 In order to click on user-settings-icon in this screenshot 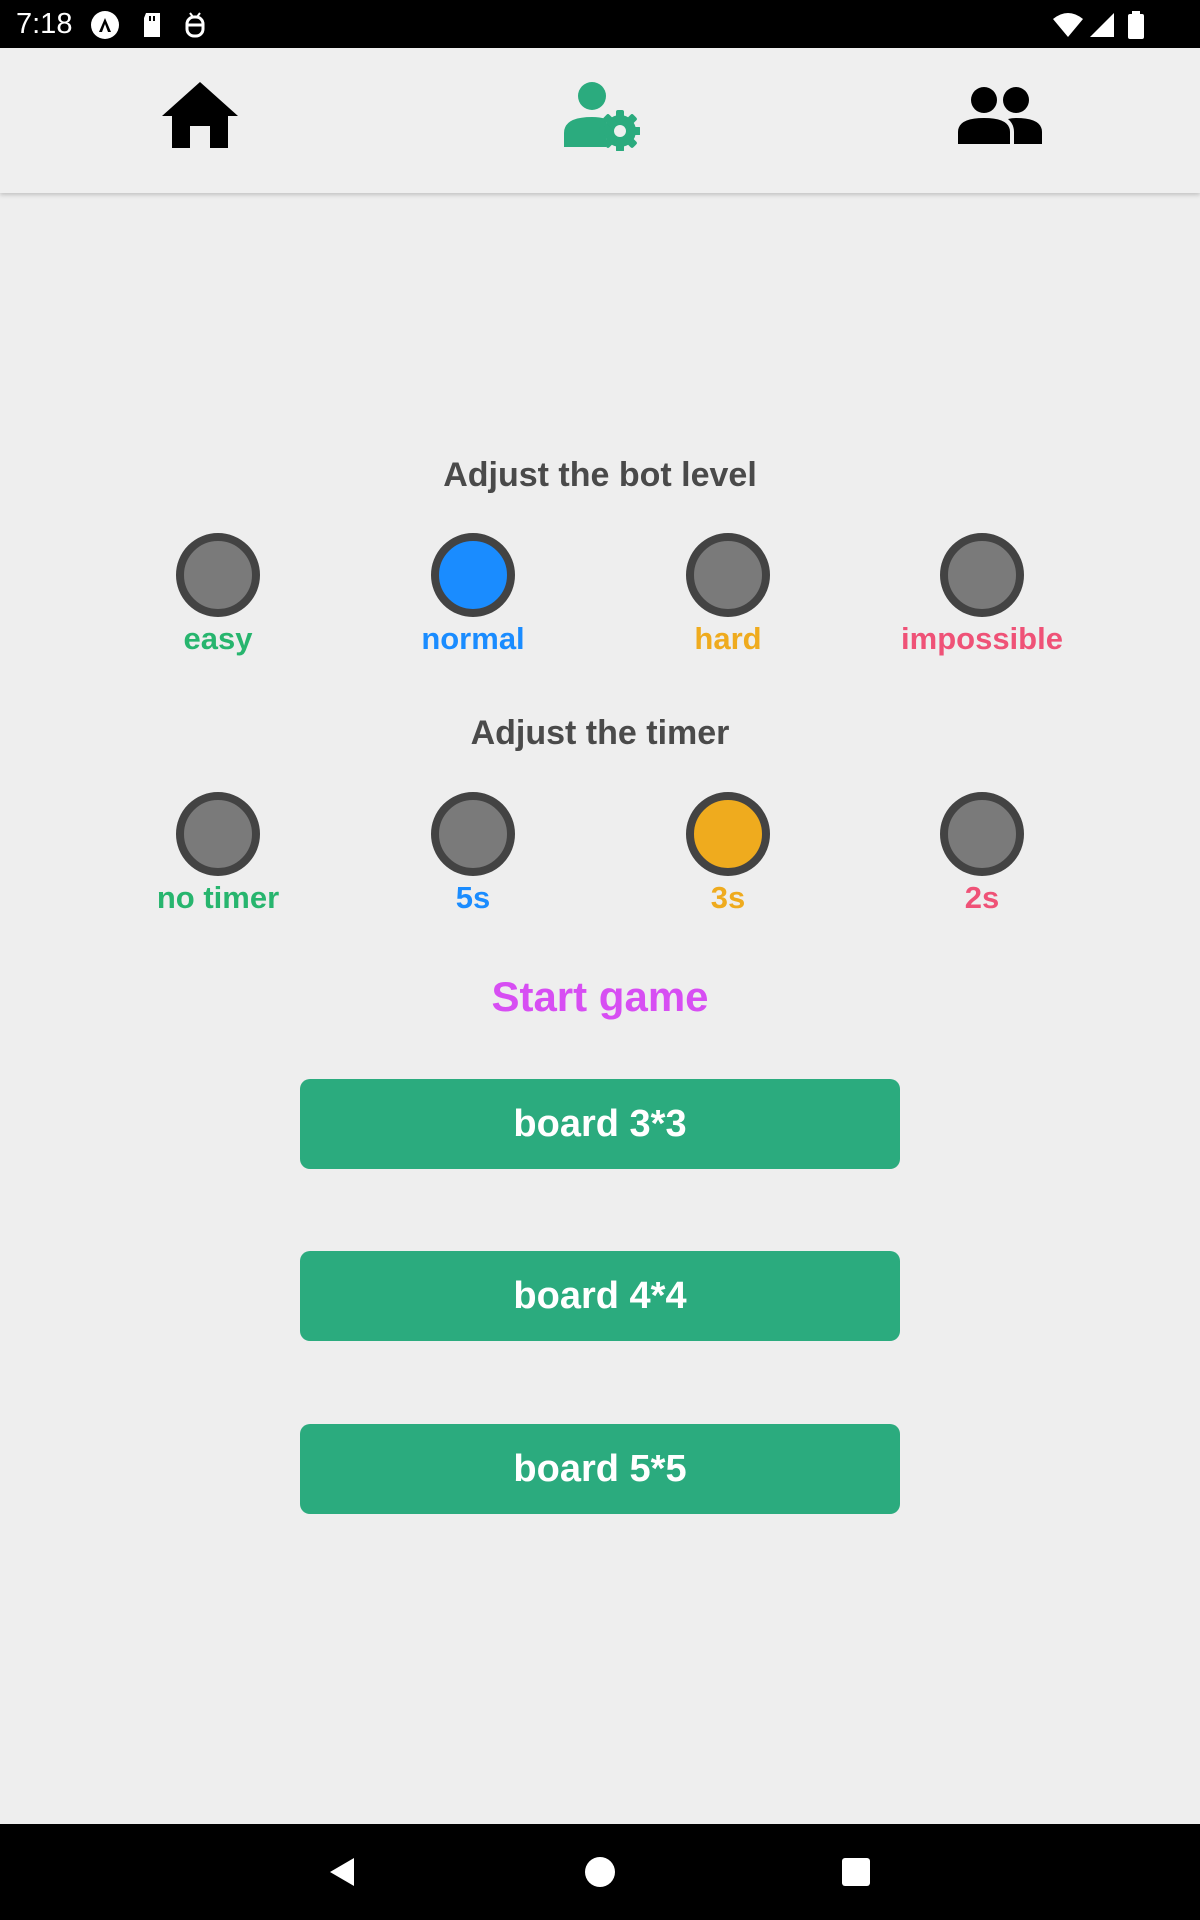, I will do `click(600, 118)`.